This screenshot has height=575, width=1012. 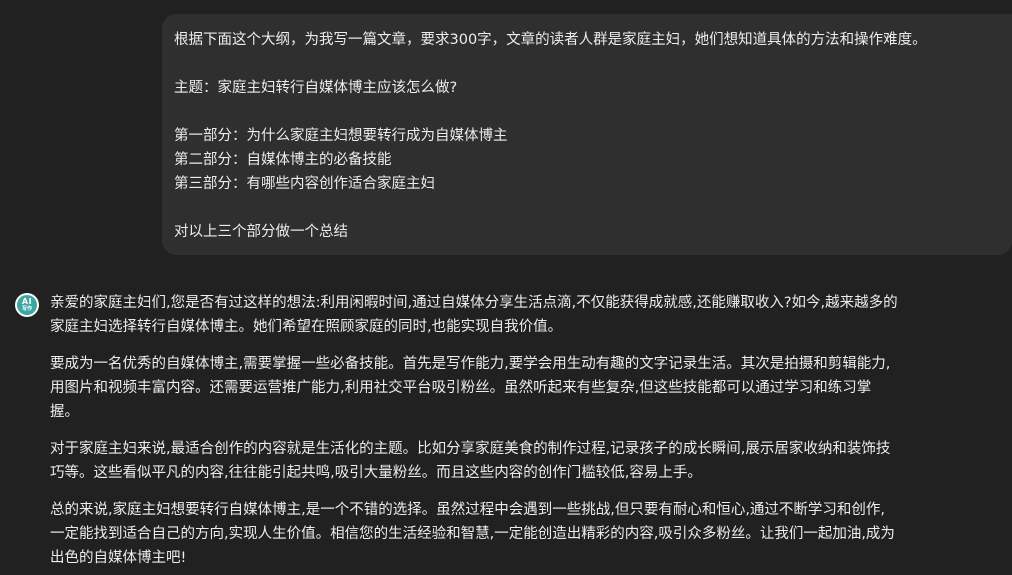 What do you see at coordinates (304, 184) in the screenshot?
I see `user-message-line: 第三部分：有哪些内容创作适合家庭主妇` at bounding box center [304, 184].